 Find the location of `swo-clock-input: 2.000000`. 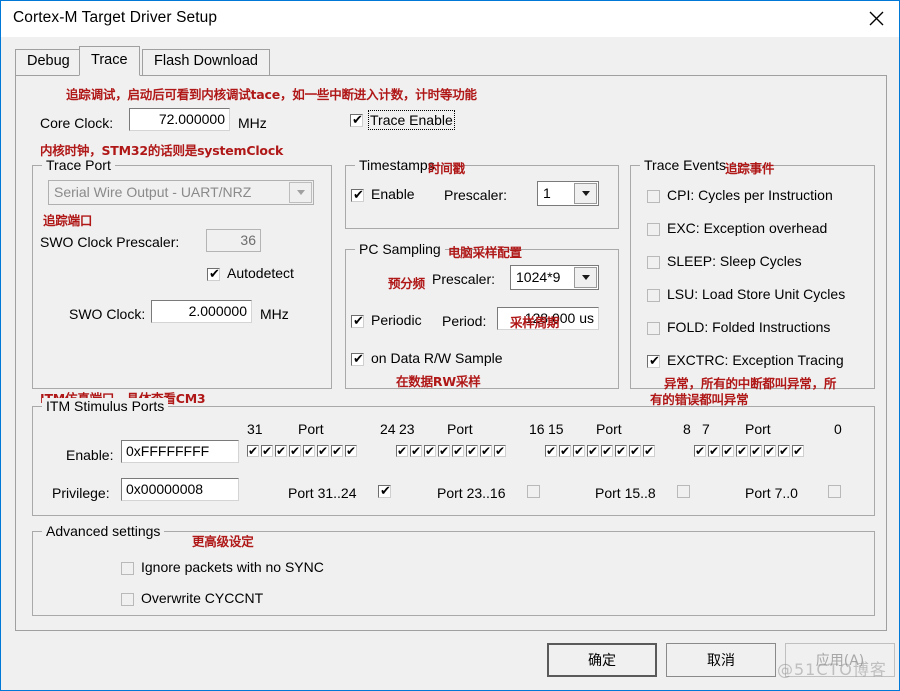

swo-clock-input: 2.000000 is located at coordinates (201, 311).